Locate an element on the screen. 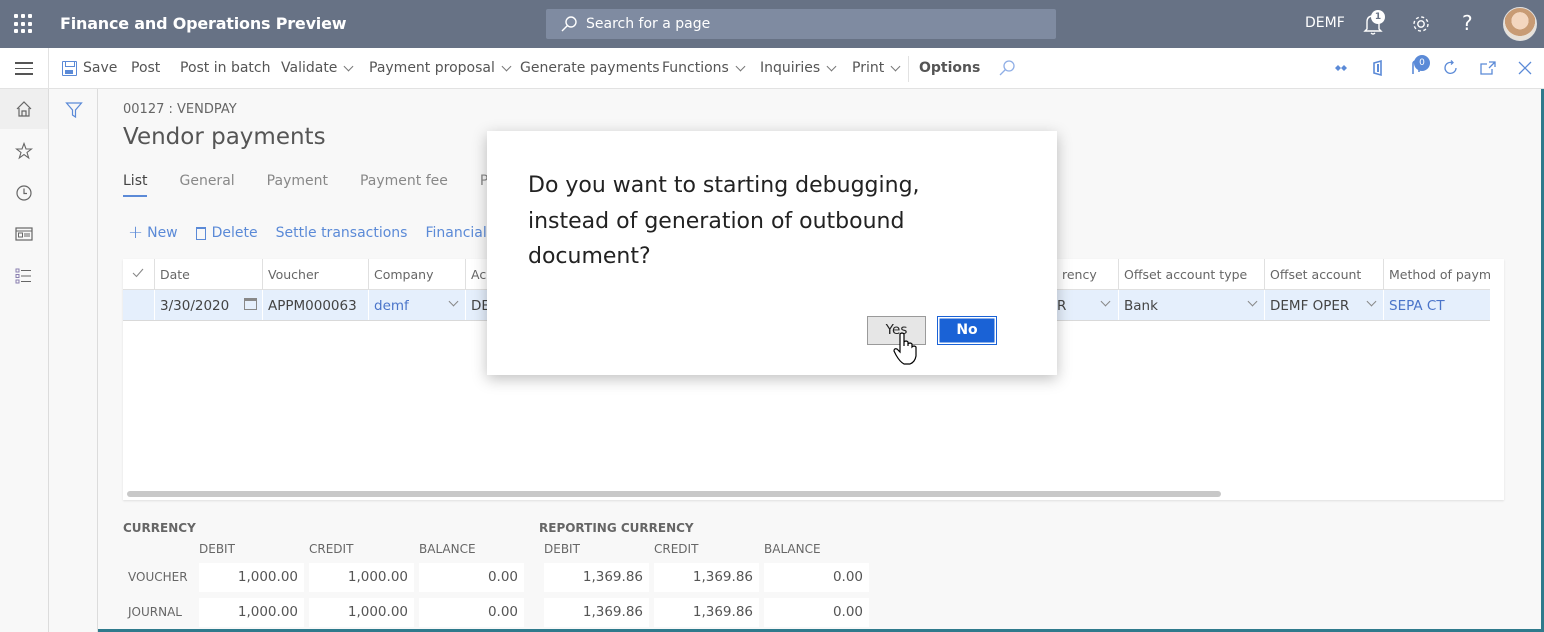 The width and height of the screenshot is (1544, 632). currency-value: R is located at coordinates (1062, 306).